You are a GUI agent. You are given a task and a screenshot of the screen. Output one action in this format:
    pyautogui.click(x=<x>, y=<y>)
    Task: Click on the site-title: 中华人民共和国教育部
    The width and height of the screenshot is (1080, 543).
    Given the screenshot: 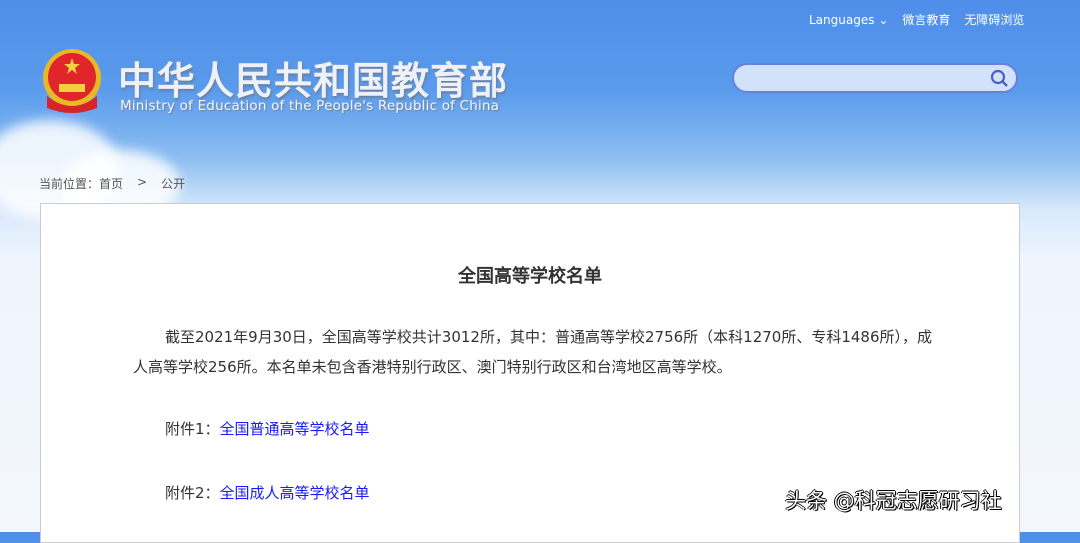 What is the action you would take?
    pyautogui.click(x=313, y=81)
    